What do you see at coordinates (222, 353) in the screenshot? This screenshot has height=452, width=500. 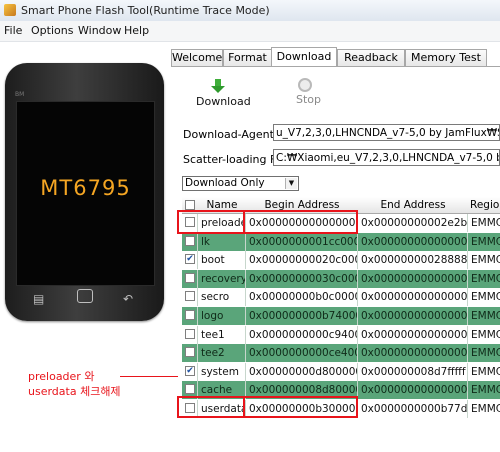 I see `partition-name: tee2` at bounding box center [222, 353].